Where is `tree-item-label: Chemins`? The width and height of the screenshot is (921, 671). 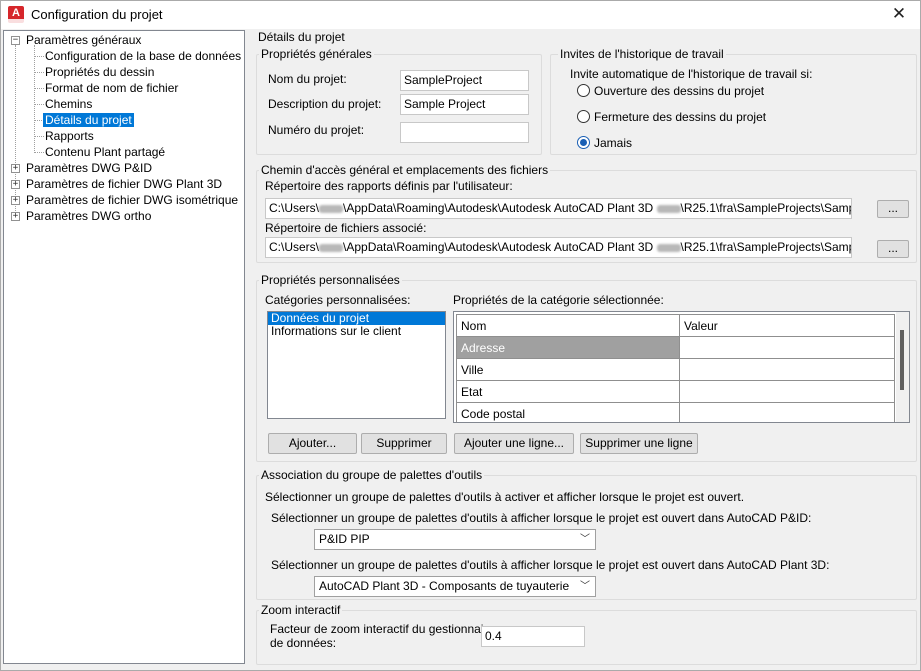
tree-item-label: Chemins is located at coordinates (69, 104).